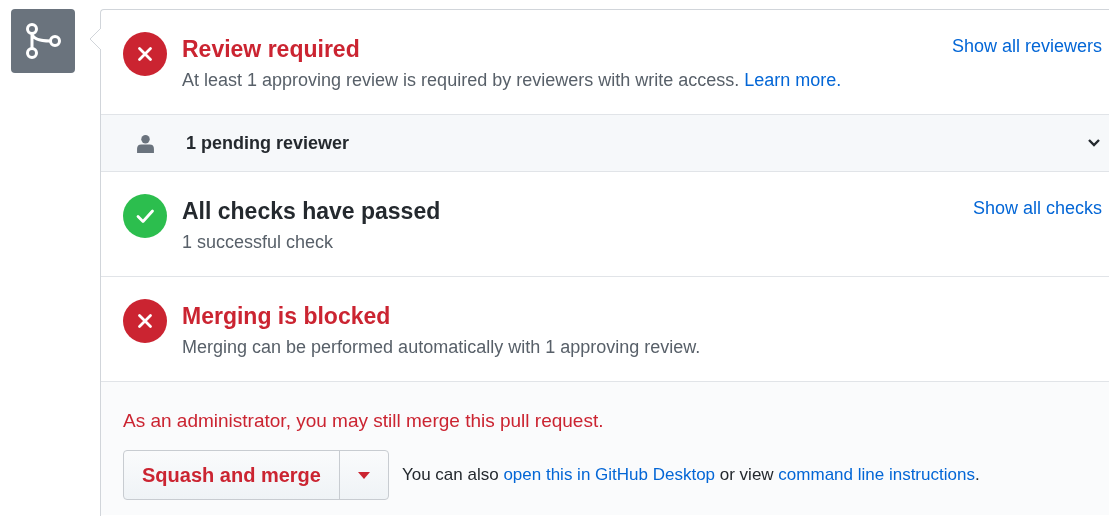 The width and height of the screenshot is (1109, 516). Describe the element at coordinates (287, 316) in the screenshot. I see `status-title: Merging is blocked` at that location.